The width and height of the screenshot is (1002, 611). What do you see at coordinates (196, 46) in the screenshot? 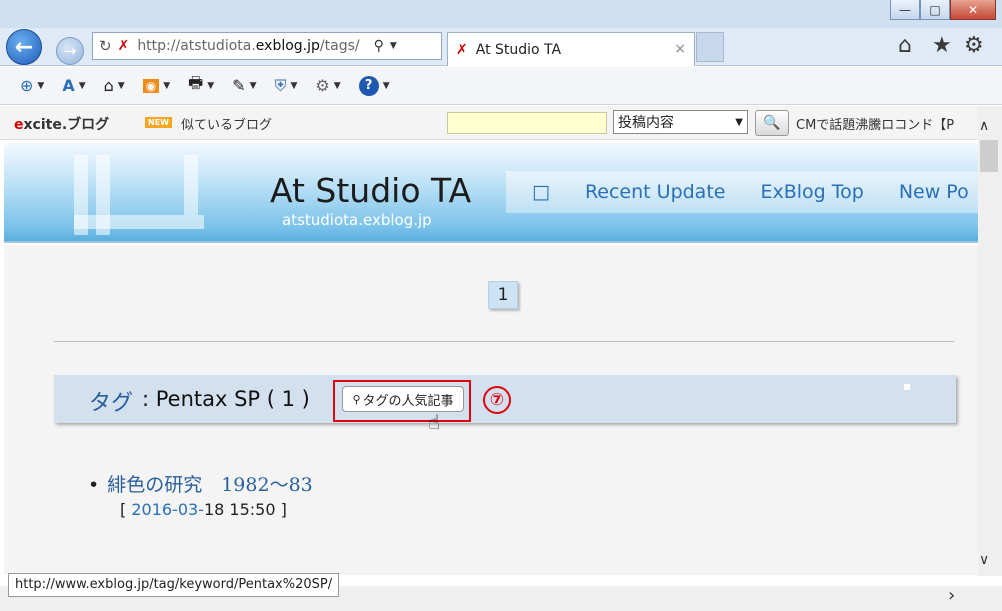
I see `address-prefix: http://atstudiota.` at bounding box center [196, 46].